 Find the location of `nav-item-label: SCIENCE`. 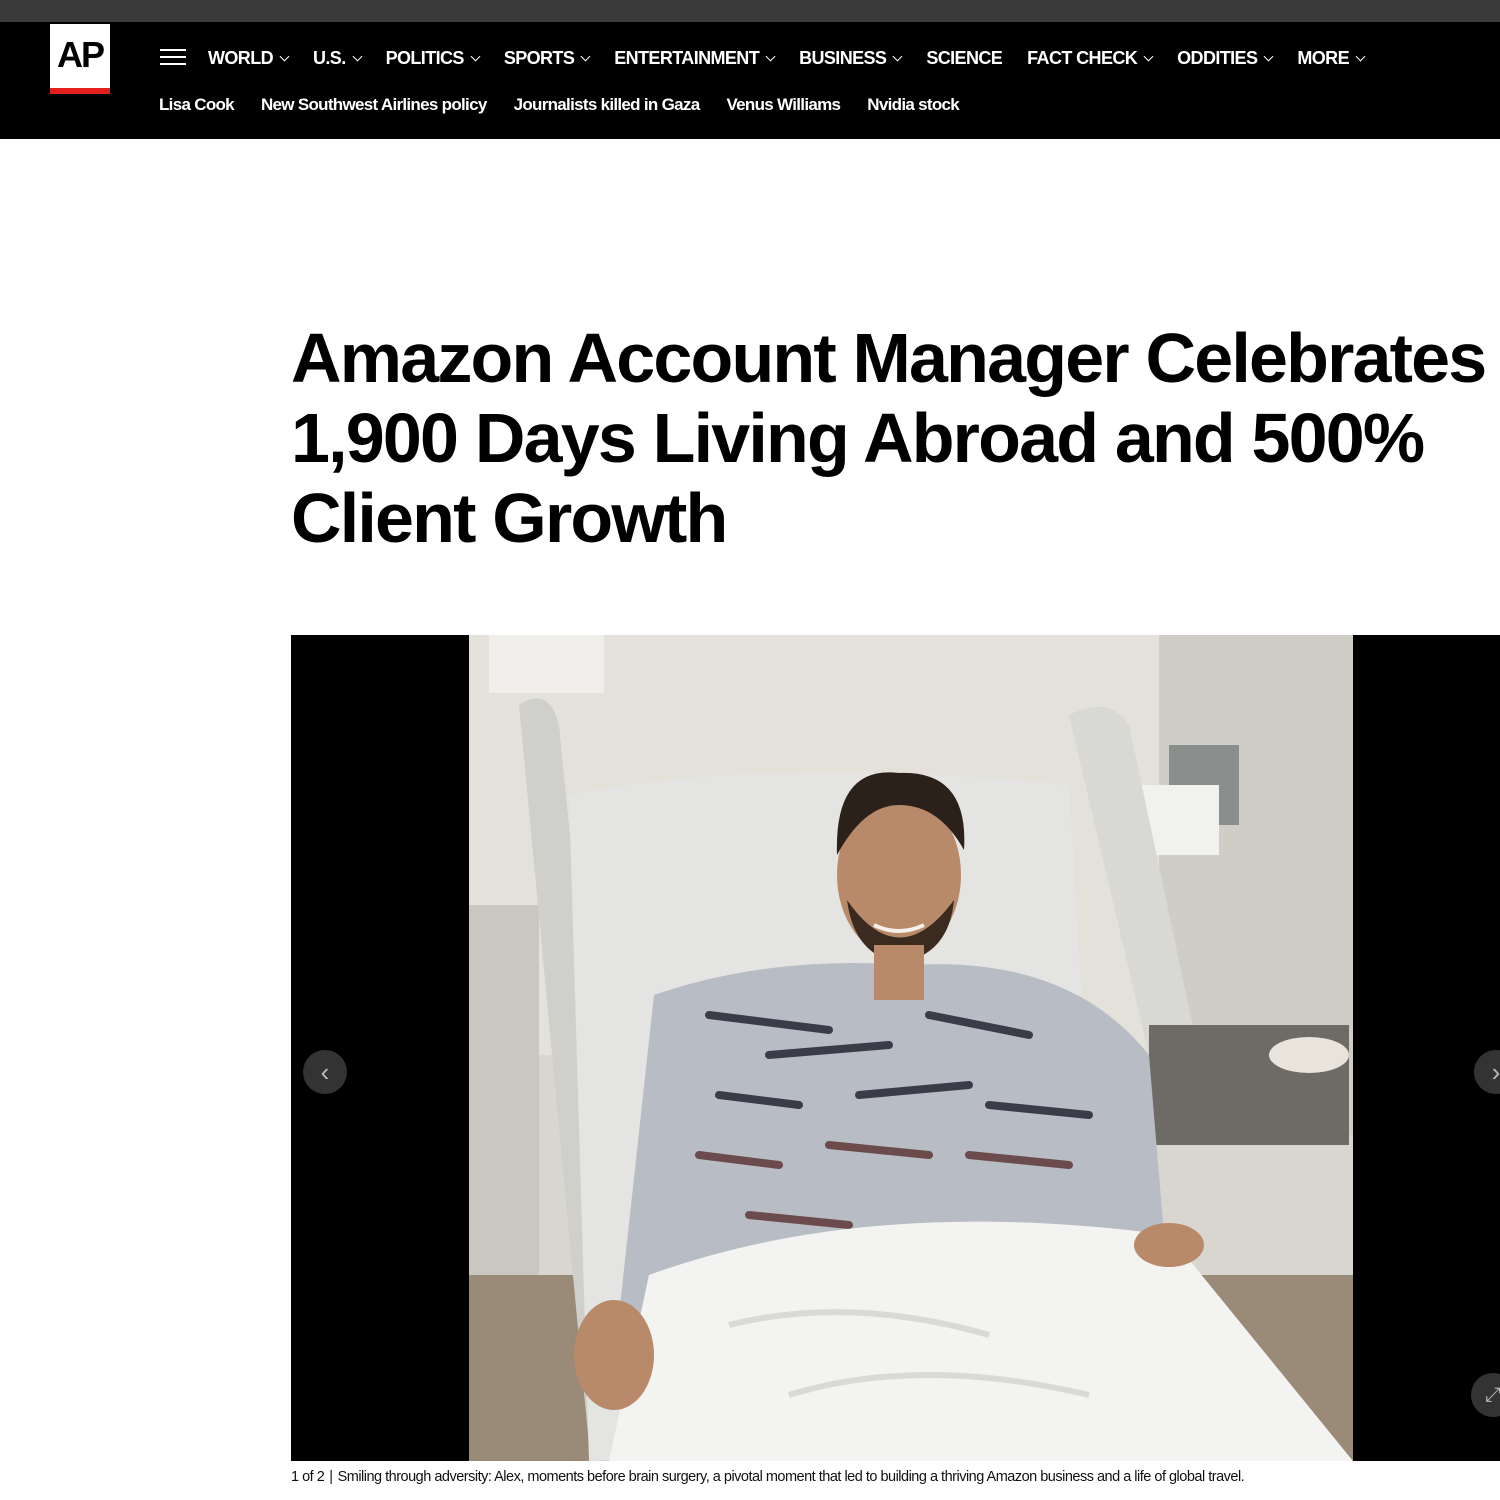

nav-item-label: SCIENCE is located at coordinates (964, 57).